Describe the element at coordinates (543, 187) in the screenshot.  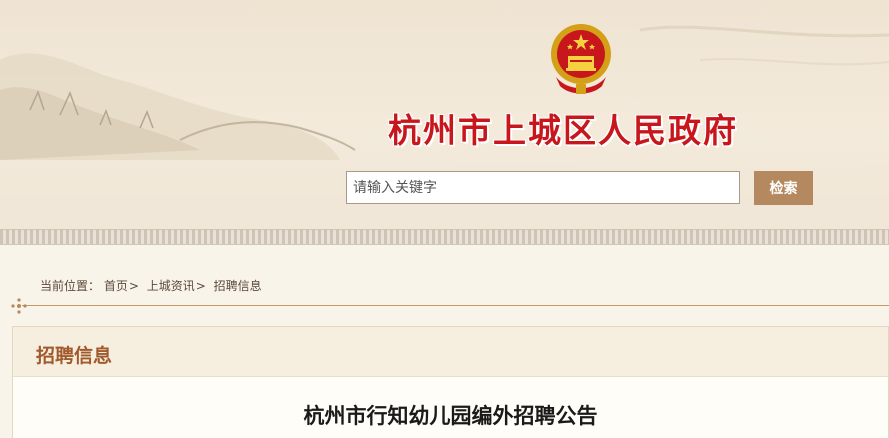
I see `search-input` at that location.